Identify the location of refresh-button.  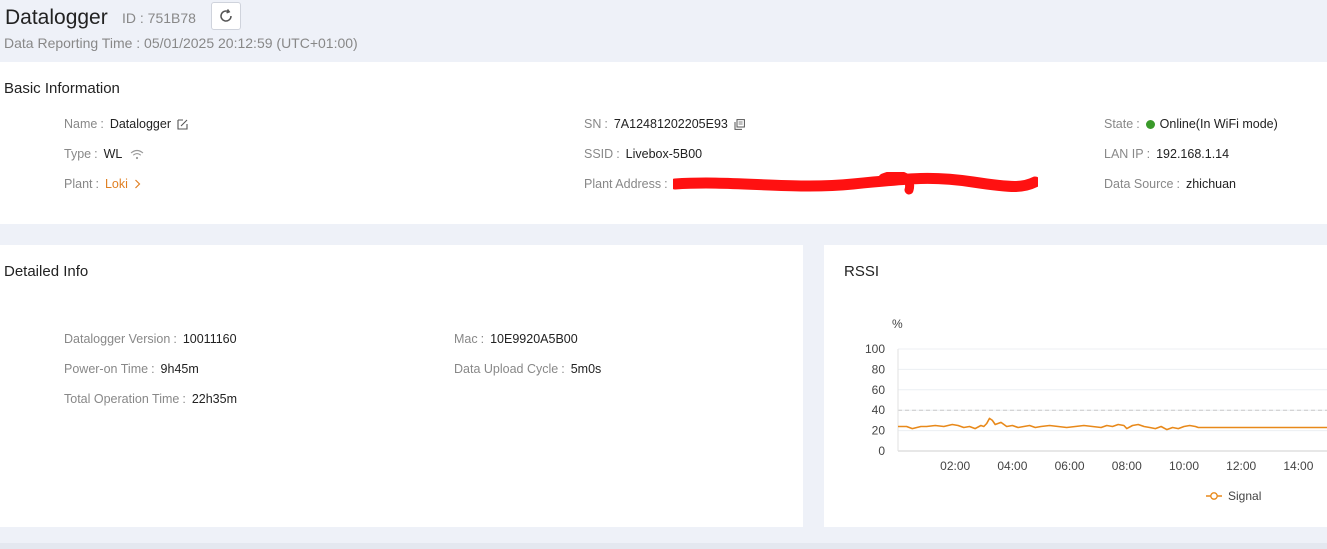
(226, 16).